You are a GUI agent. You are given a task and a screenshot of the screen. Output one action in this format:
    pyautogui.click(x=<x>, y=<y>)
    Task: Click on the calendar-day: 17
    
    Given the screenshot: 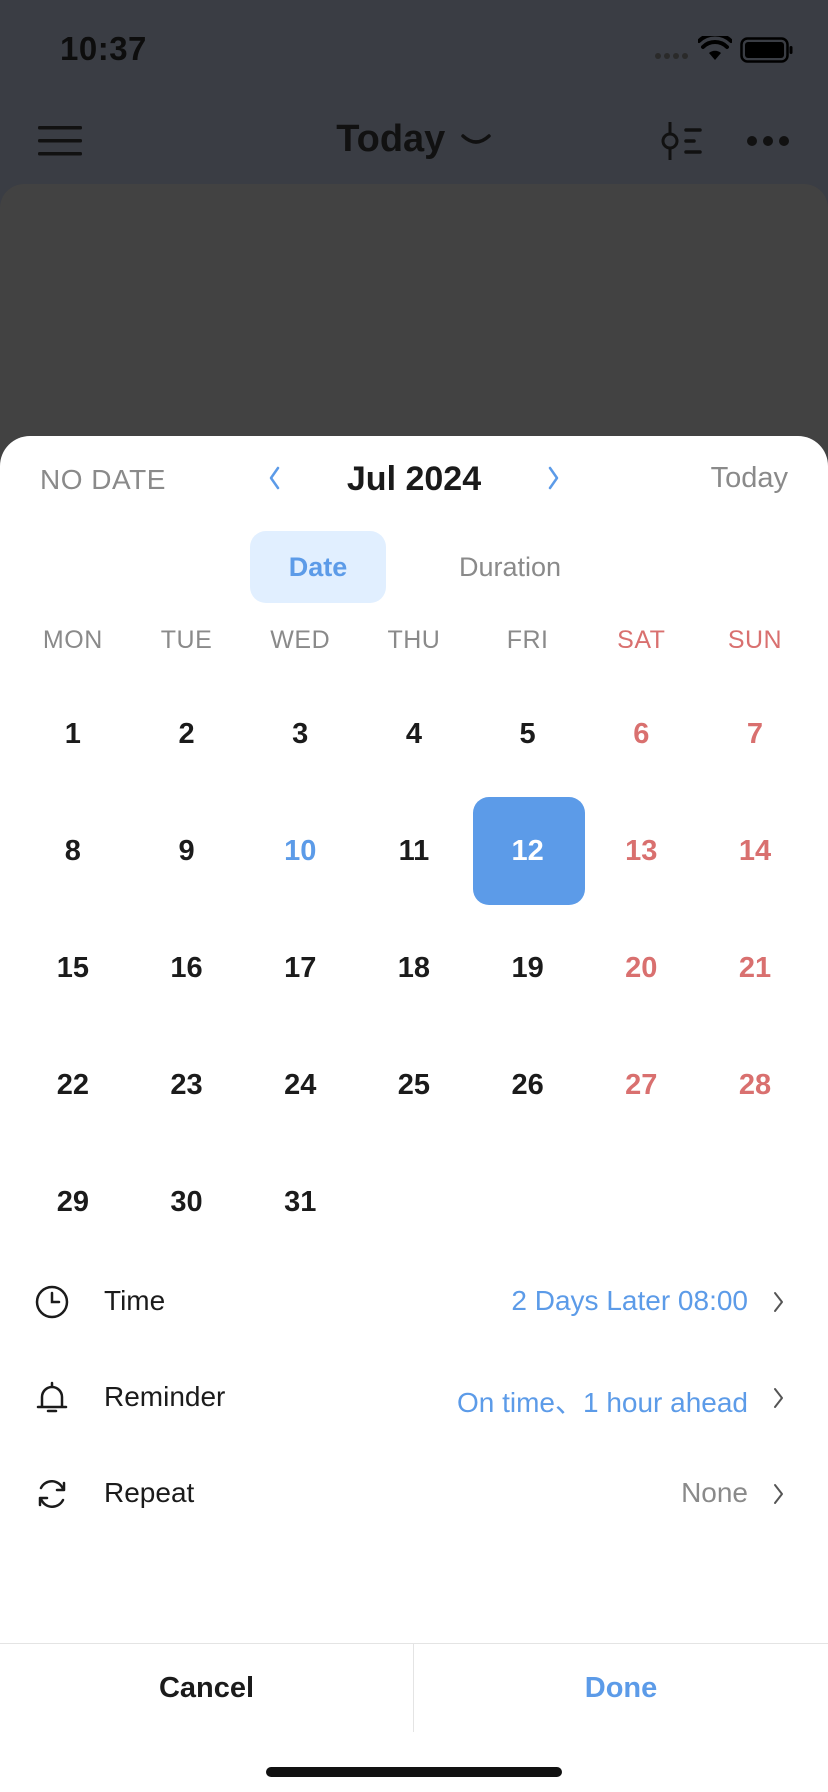 What is the action you would take?
    pyautogui.click(x=300, y=968)
    